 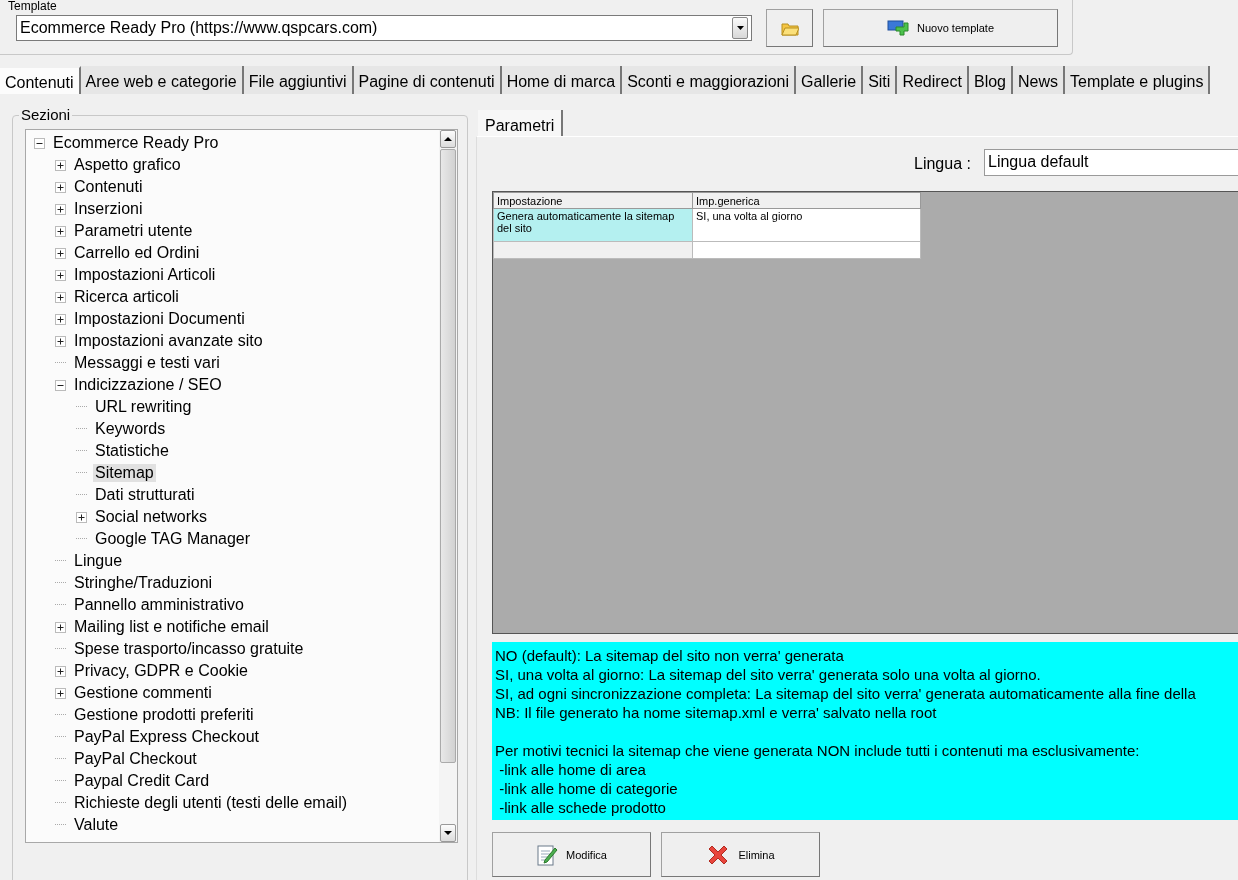 I want to click on tab: News, so click(x=1039, y=80).